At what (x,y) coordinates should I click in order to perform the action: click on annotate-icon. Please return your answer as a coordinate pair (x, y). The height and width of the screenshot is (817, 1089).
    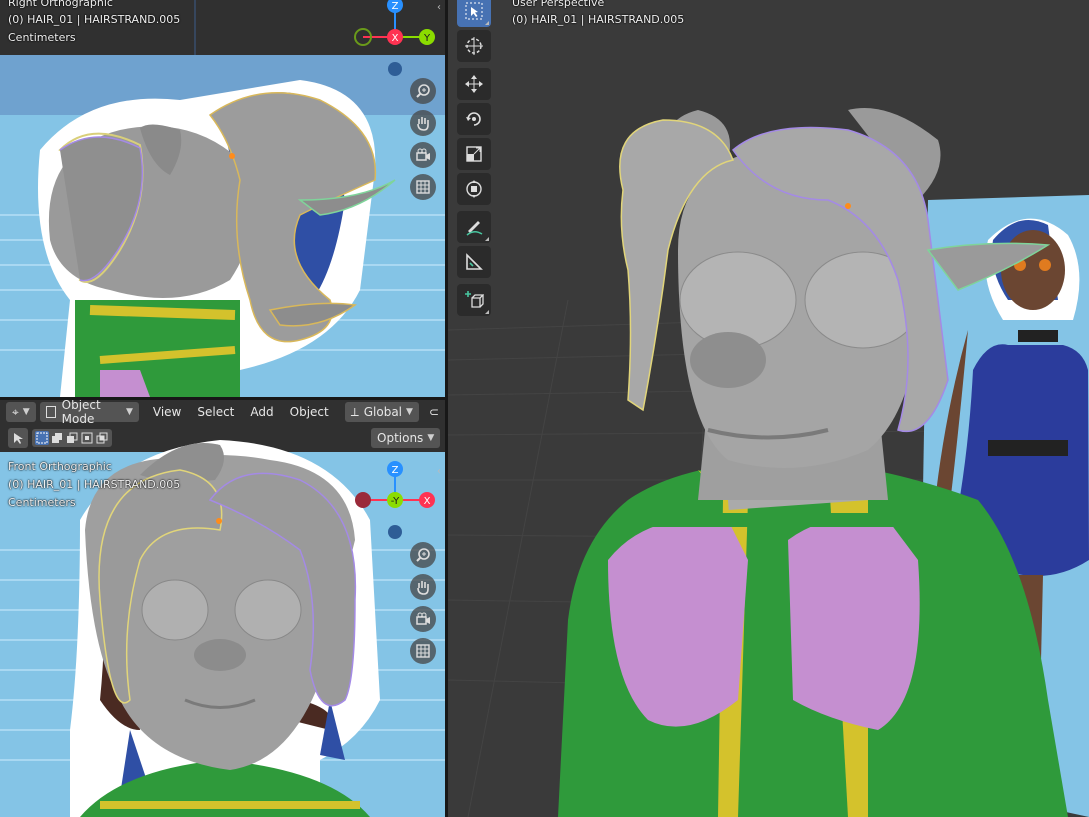
    Looking at the image, I should click on (474, 227).